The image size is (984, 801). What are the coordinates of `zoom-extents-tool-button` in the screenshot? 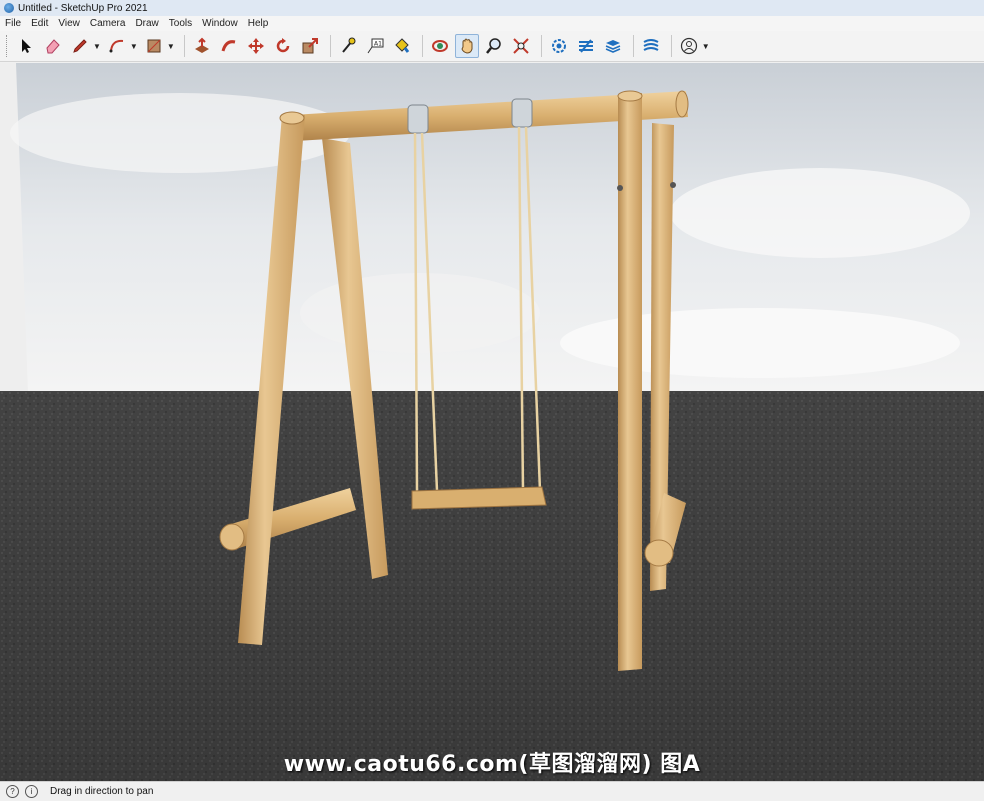 It's located at (521, 46).